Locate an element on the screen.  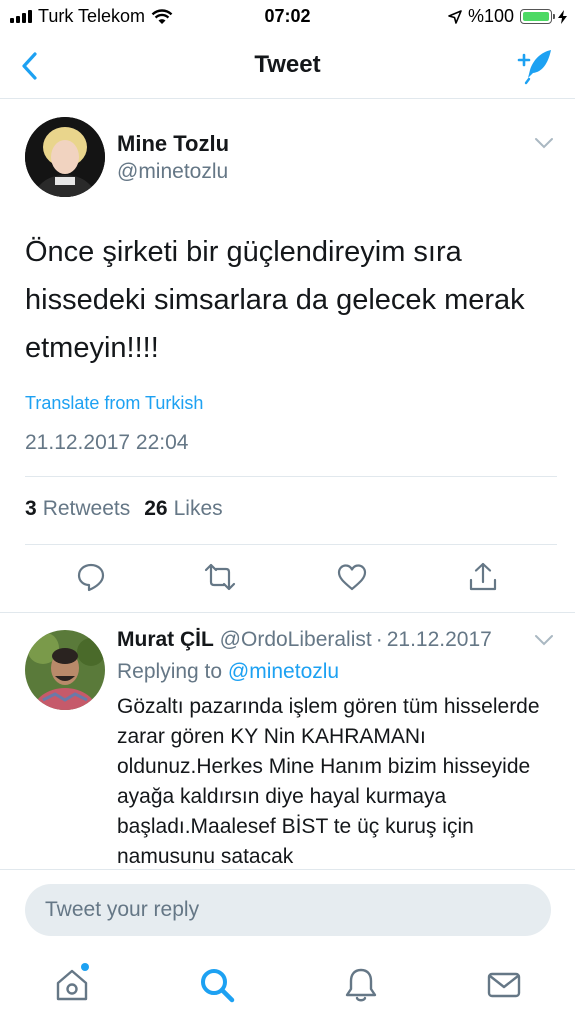
tweet-timestamp: 21.12.2017 22:04 is located at coordinates (107, 442).